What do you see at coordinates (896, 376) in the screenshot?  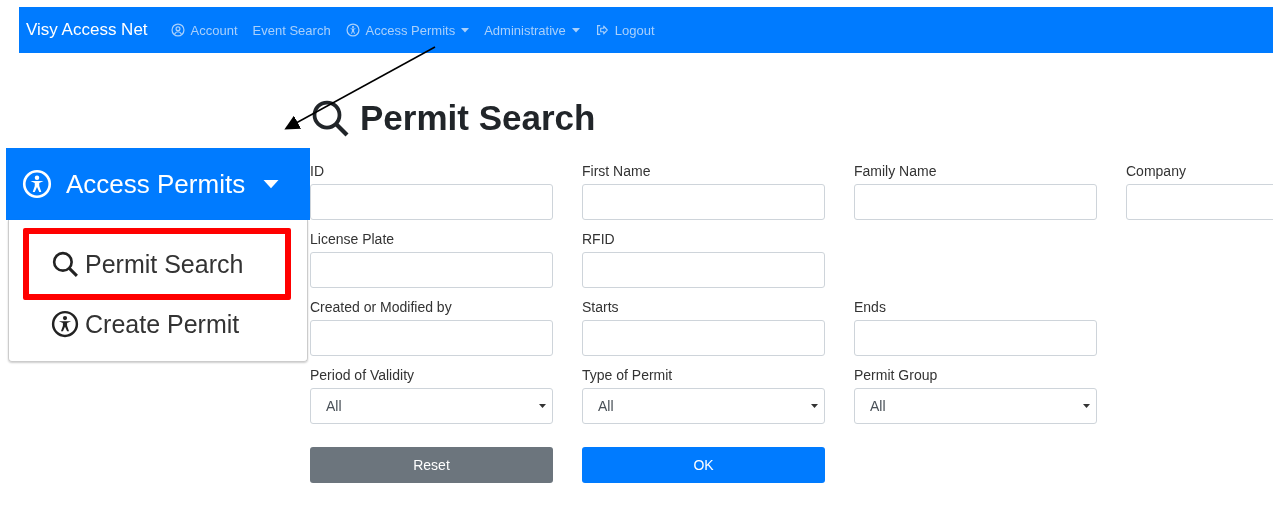 I see `field-label: Permit Group` at bounding box center [896, 376].